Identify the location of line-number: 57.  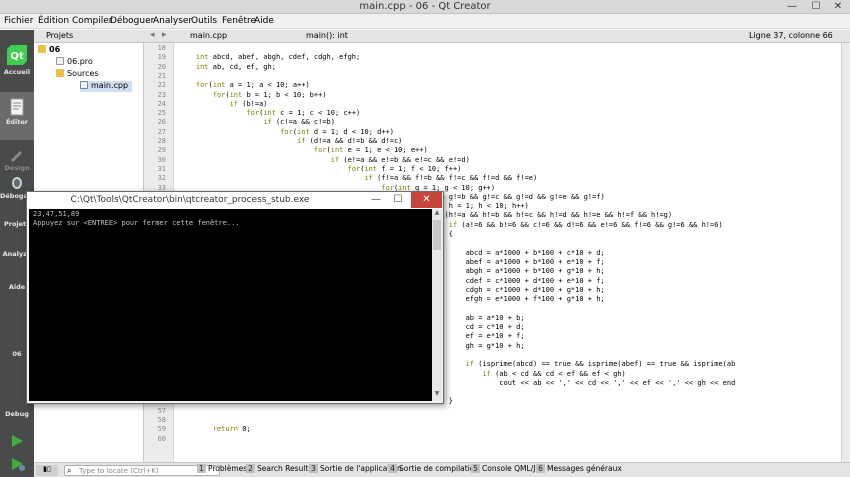
(161, 410).